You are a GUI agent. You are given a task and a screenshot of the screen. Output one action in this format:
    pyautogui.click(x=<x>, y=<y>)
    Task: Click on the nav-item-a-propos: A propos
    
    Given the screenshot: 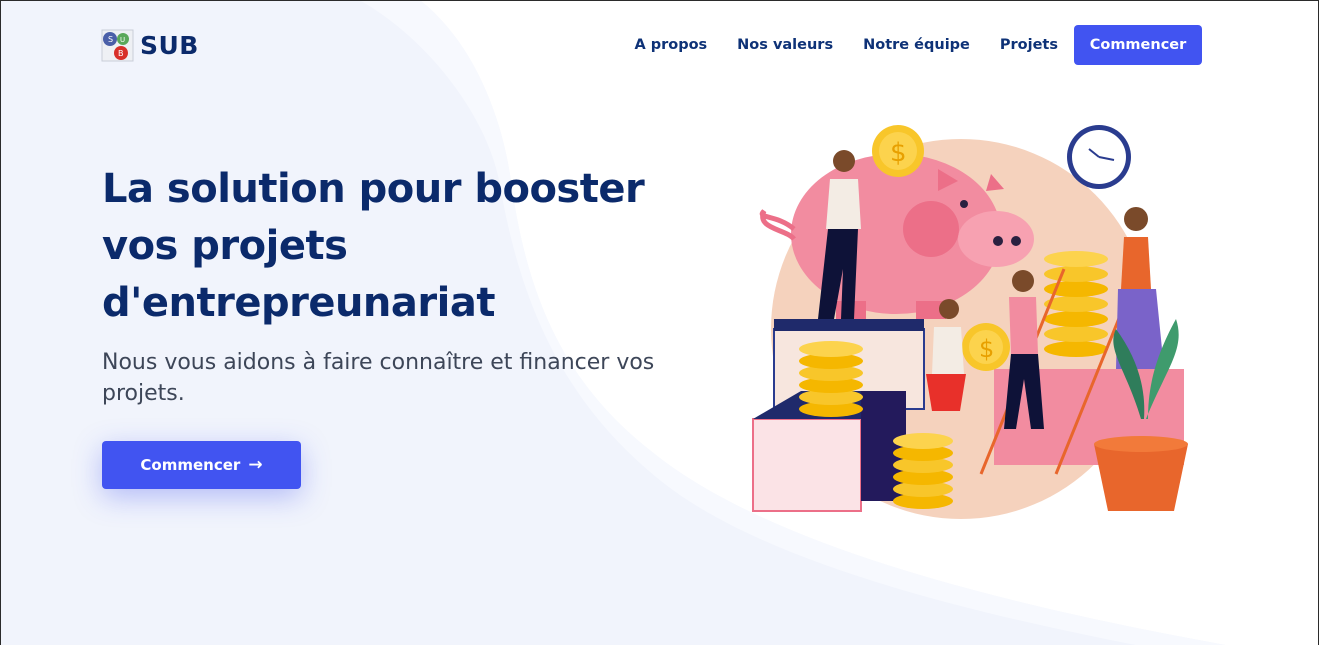 What is the action you would take?
    pyautogui.click(x=670, y=45)
    